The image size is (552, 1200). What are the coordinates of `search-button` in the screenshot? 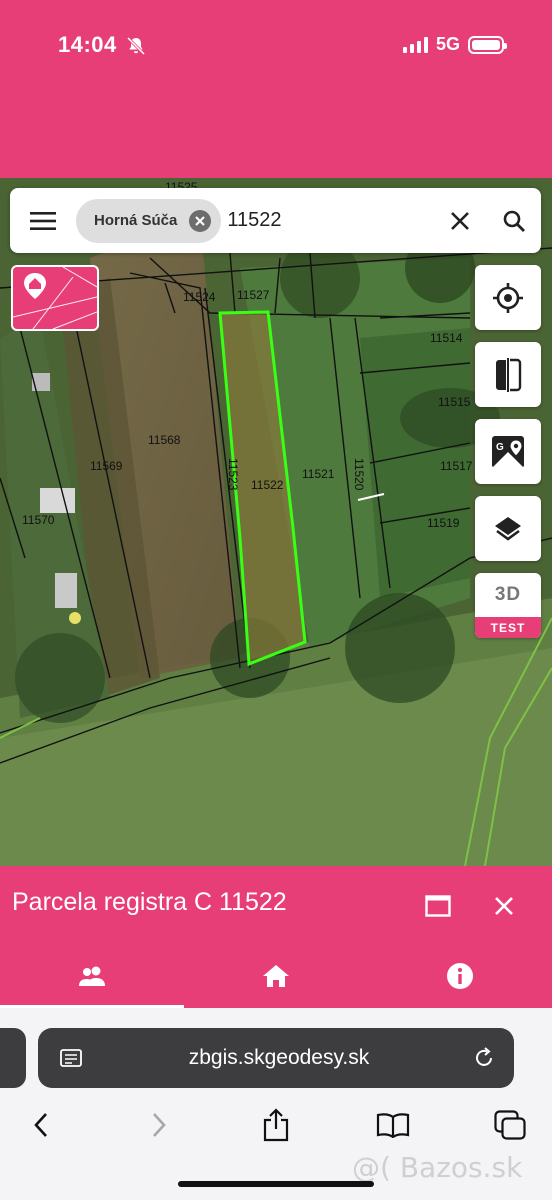 It's located at (514, 220).